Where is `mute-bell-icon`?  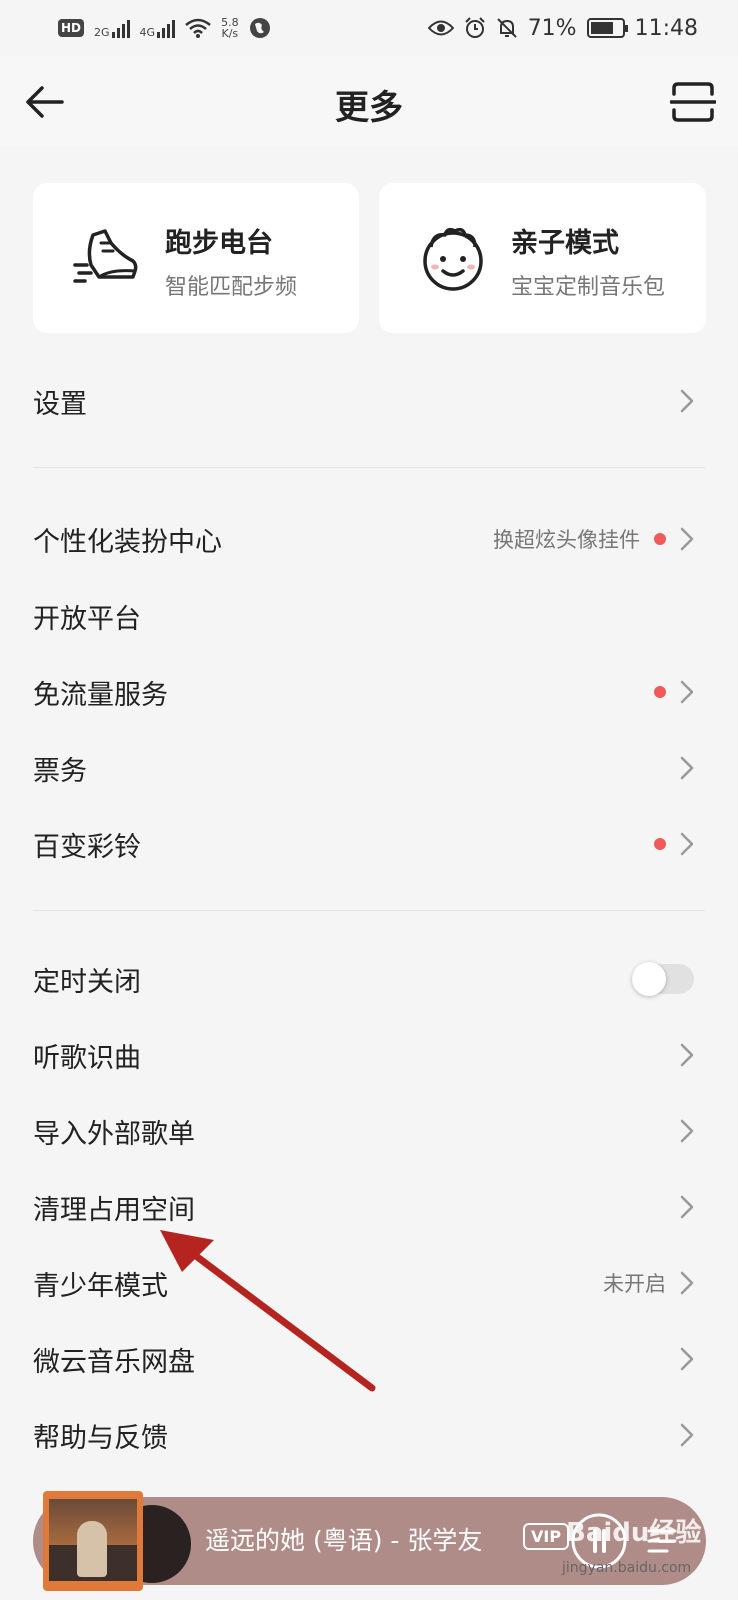
mute-bell-icon is located at coordinates (506, 28).